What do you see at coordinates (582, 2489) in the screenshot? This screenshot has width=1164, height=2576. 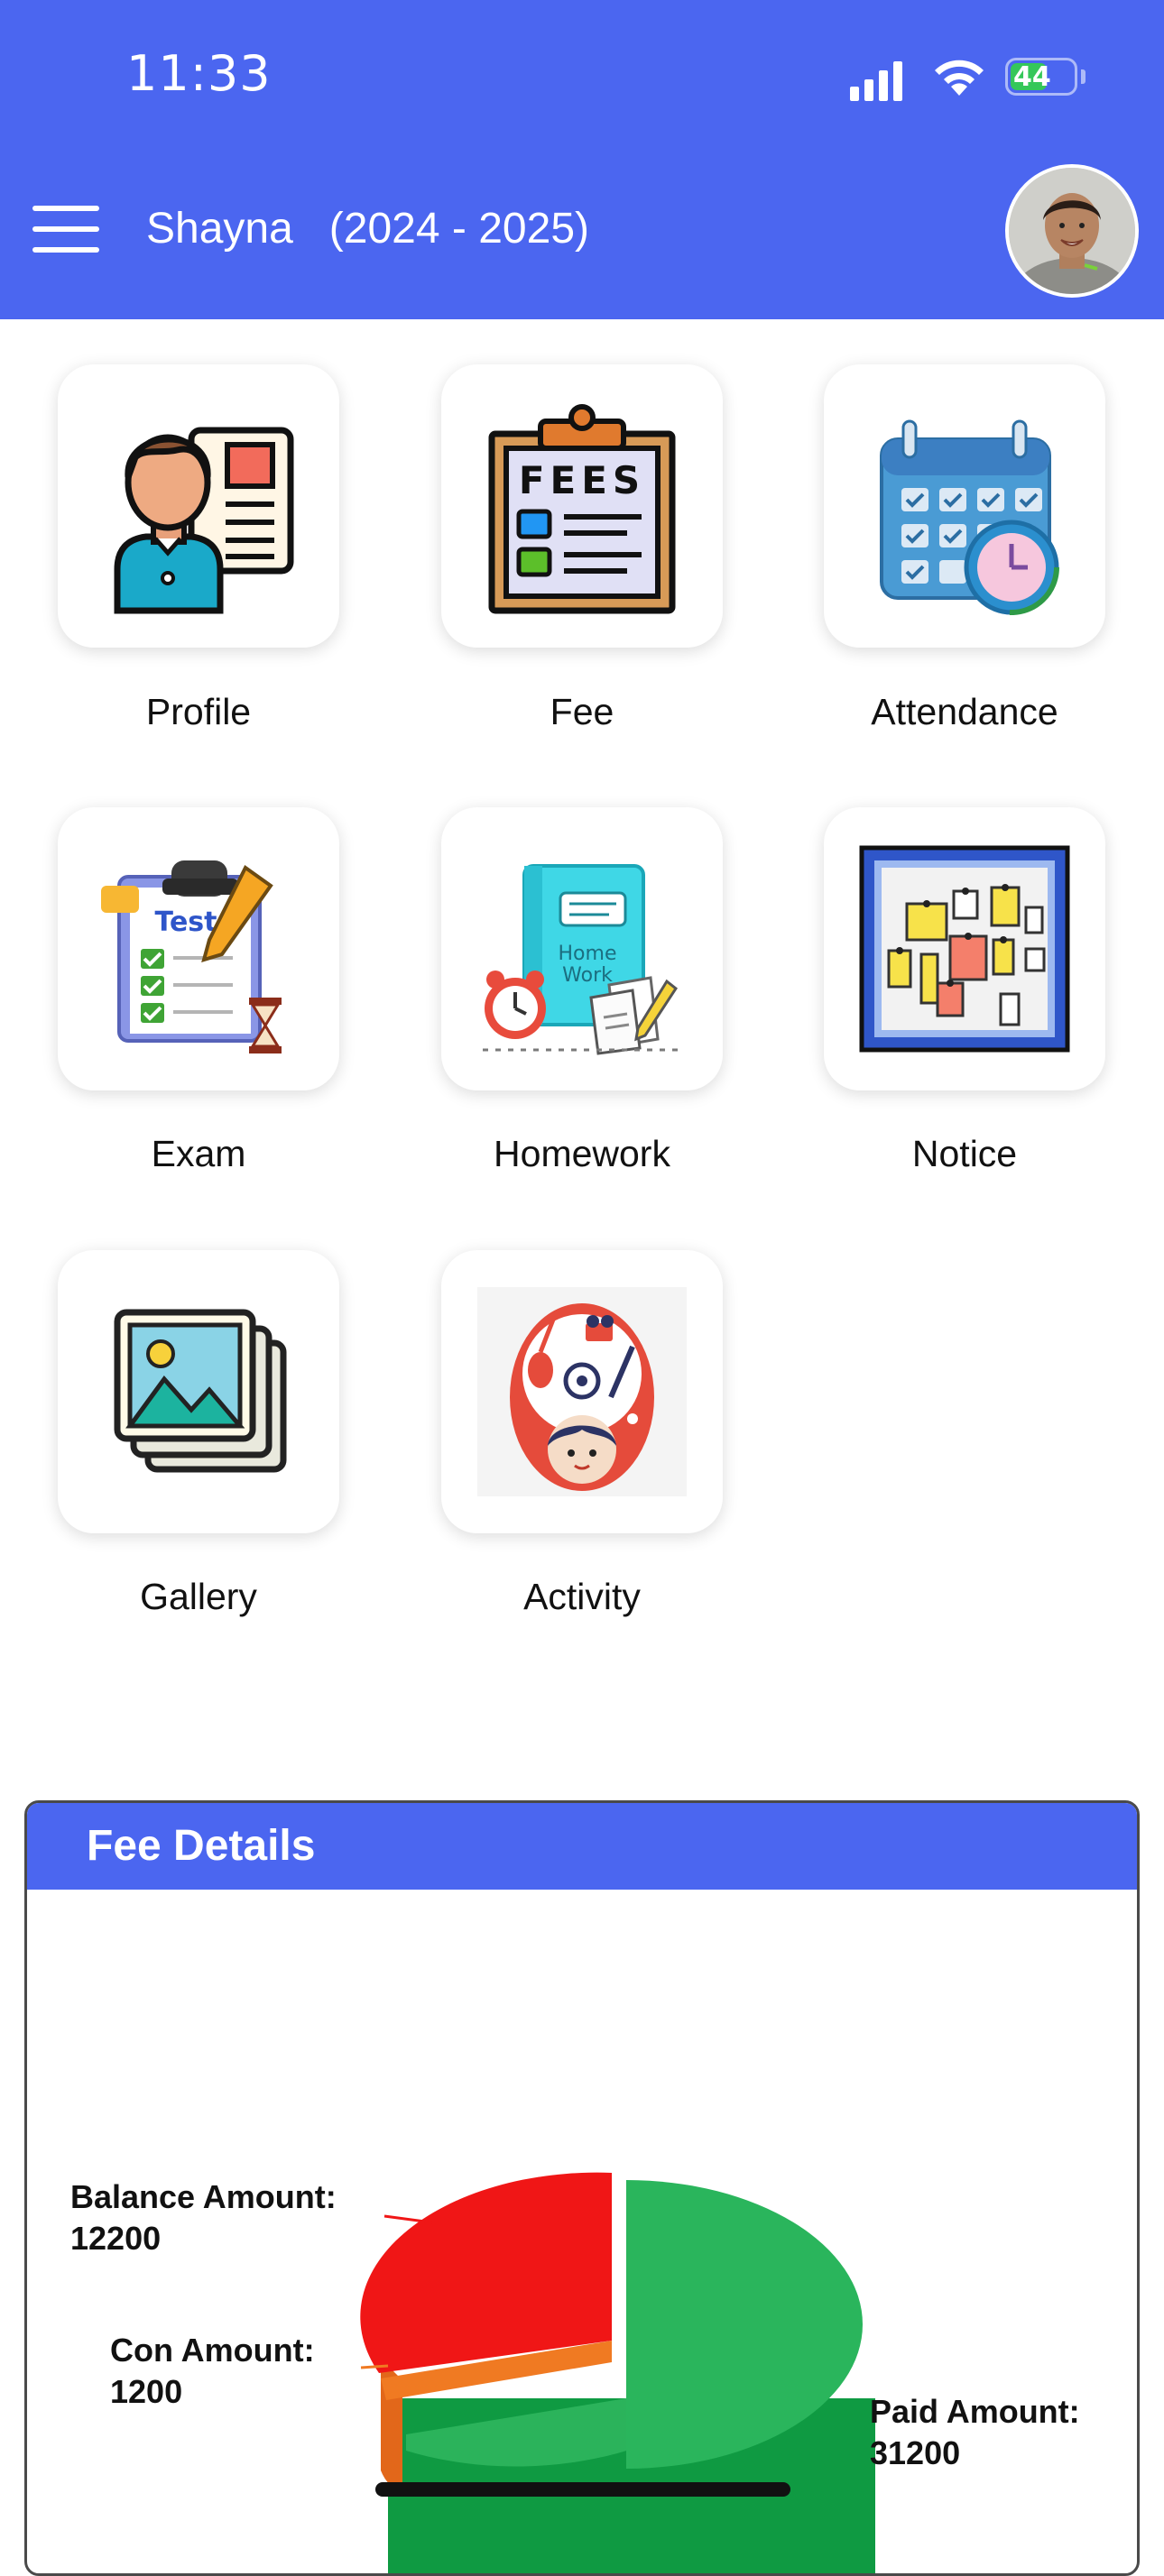 I see `home-indicator` at bounding box center [582, 2489].